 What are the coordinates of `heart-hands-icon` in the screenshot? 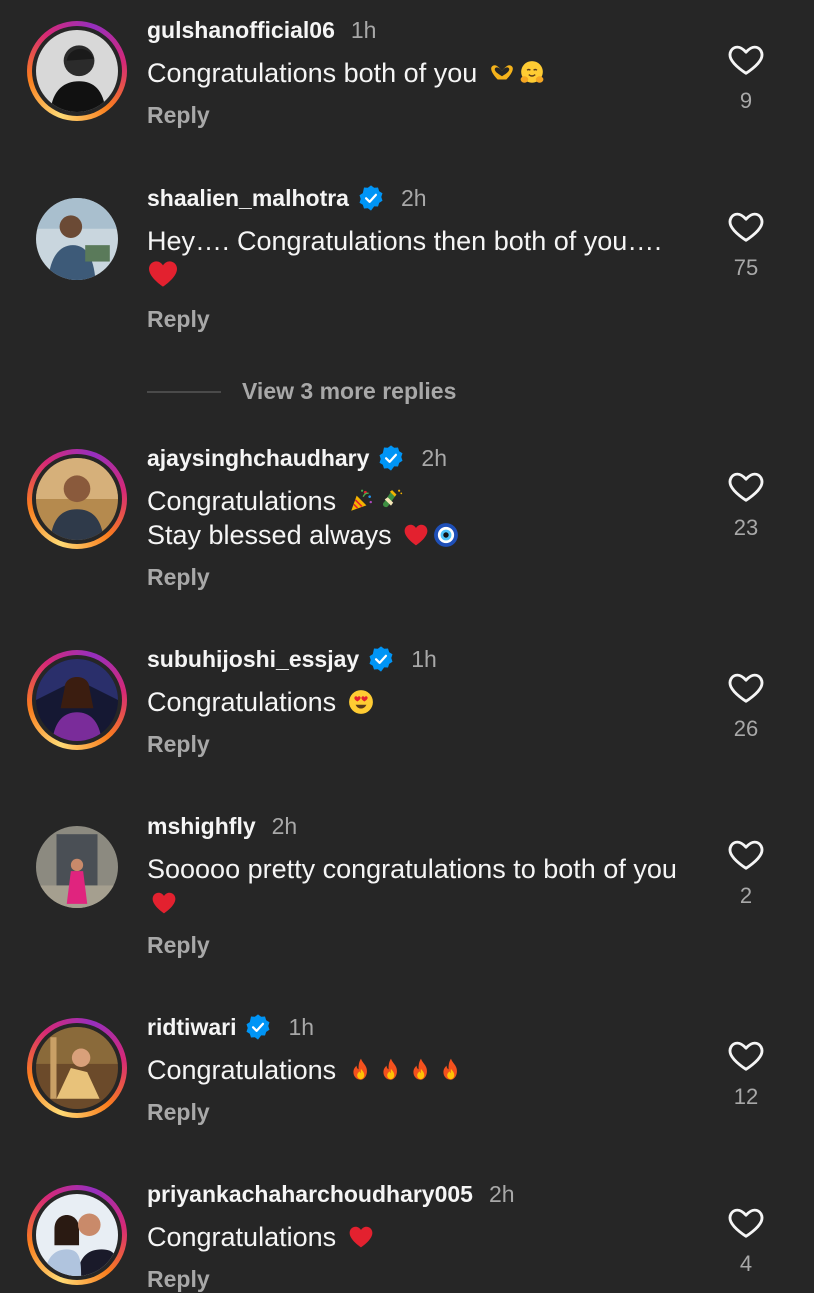 It's located at (502, 73).